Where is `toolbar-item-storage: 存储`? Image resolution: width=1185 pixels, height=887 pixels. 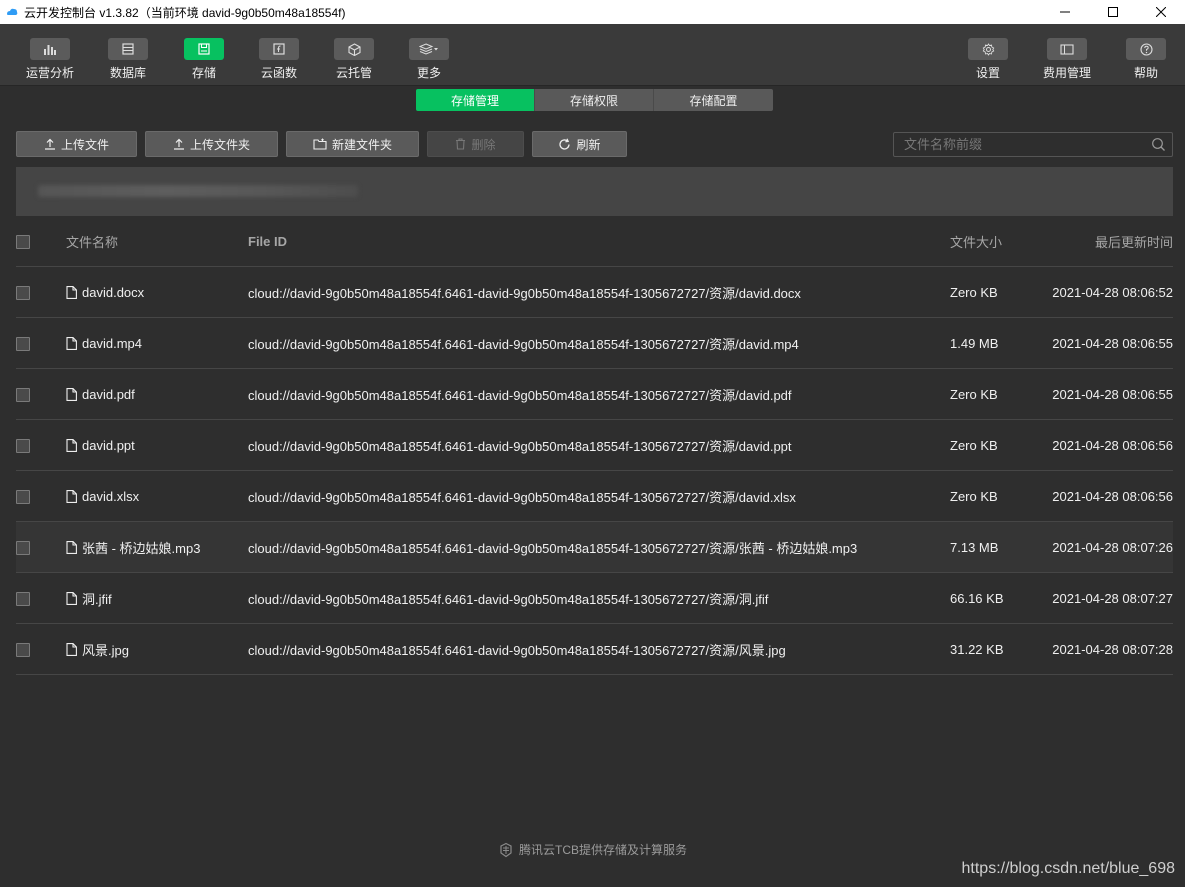
toolbar-item-storage: 存储 is located at coordinates (204, 55).